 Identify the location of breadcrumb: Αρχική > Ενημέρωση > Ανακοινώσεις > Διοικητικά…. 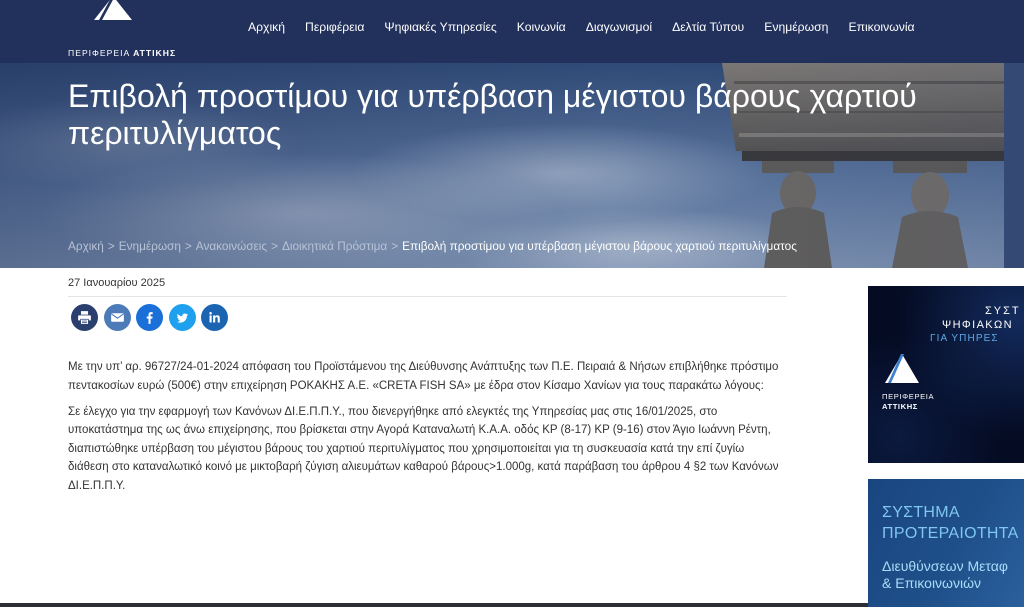
(432, 246).